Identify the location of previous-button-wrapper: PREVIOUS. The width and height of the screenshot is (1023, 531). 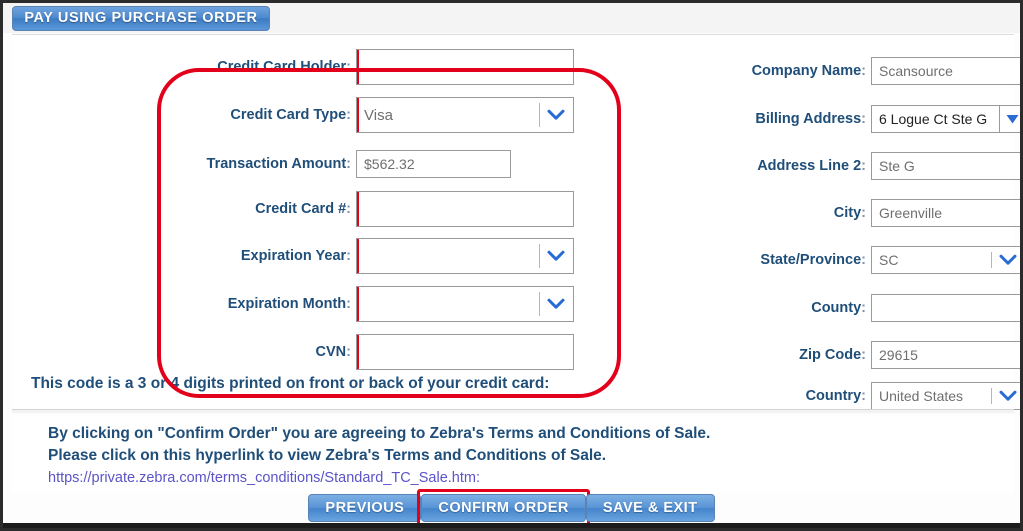
(365, 508).